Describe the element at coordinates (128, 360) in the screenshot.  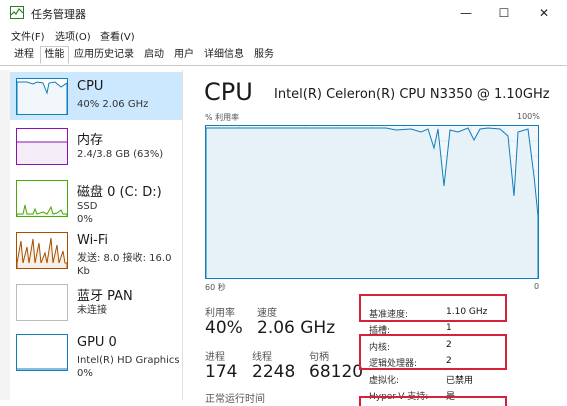
I see `sidebar-gpu-model: Intel(R) HD Graphics` at that location.